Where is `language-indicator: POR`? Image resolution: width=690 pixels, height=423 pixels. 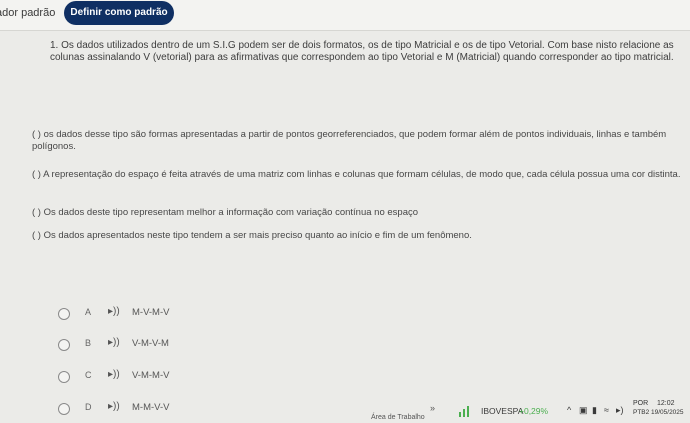 language-indicator: POR is located at coordinates (640, 403).